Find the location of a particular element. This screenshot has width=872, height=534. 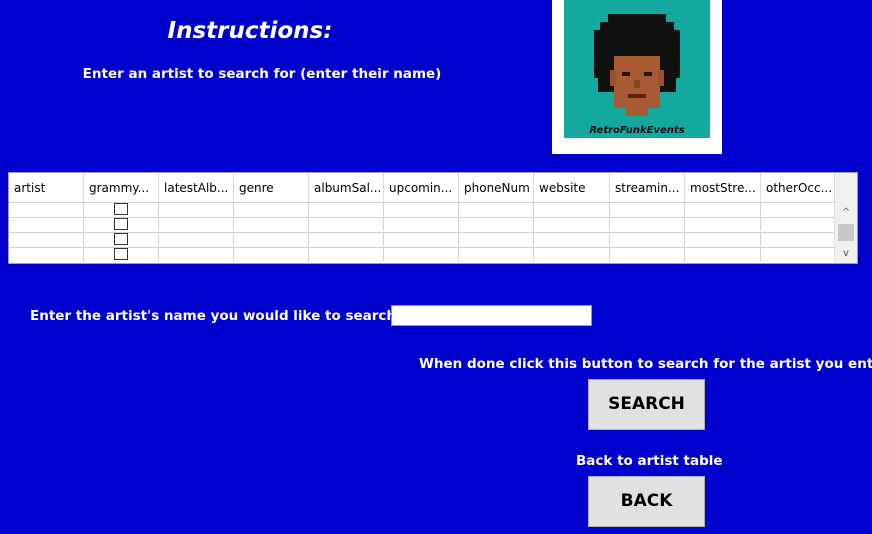

search-button: SEARCH is located at coordinates (646, 404).